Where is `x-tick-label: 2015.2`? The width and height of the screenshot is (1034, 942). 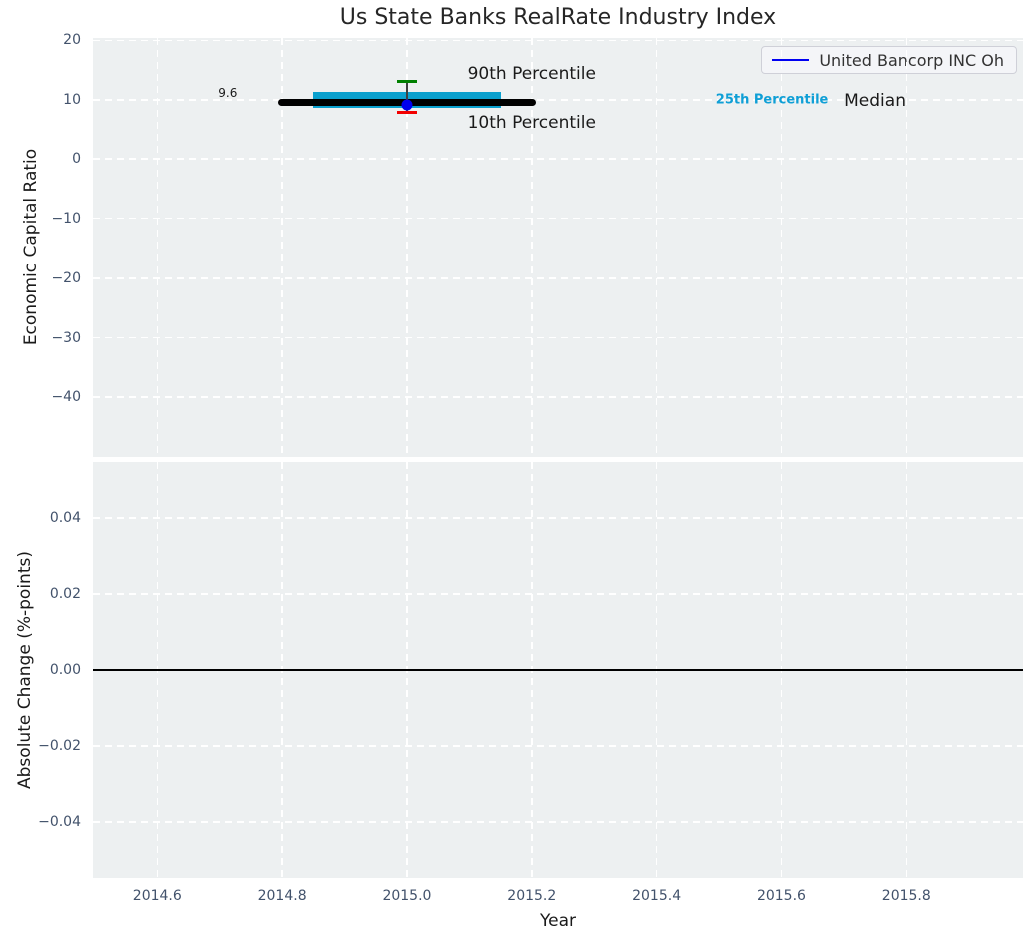 x-tick-label: 2015.2 is located at coordinates (532, 896).